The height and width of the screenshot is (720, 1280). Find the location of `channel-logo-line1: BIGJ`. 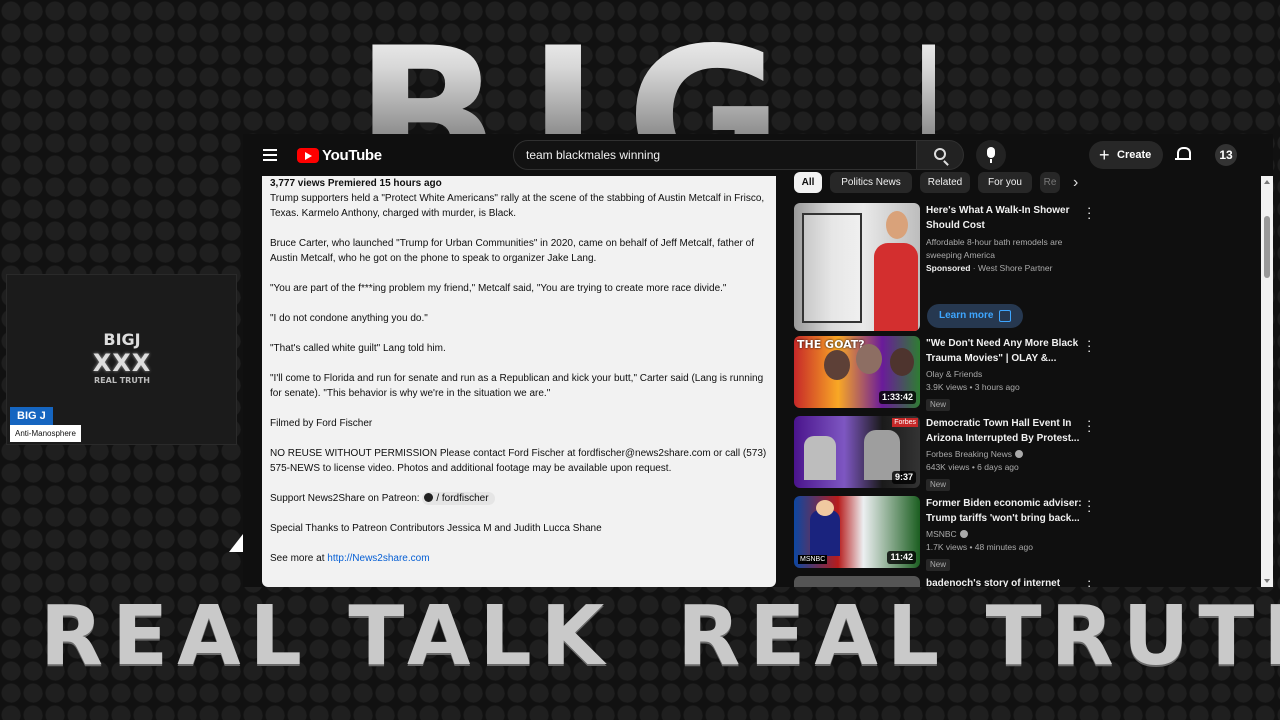

channel-logo-line1: BIGJ is located at coordinates (122, 339).